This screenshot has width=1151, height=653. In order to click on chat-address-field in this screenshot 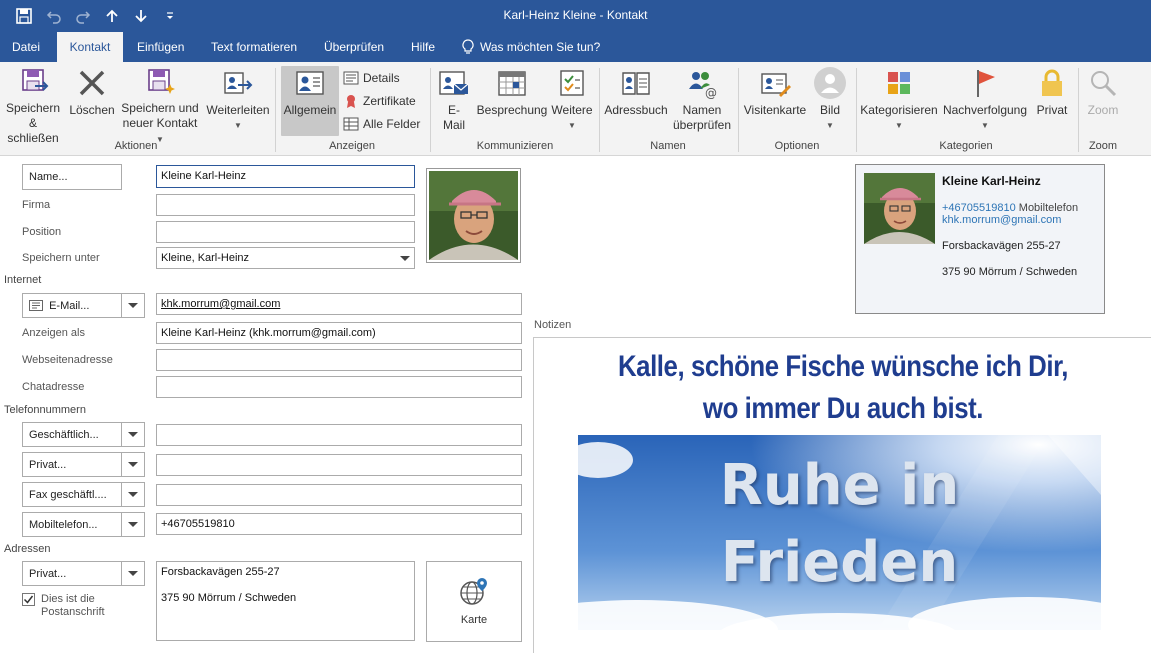, I will do `click(339, 387)`.